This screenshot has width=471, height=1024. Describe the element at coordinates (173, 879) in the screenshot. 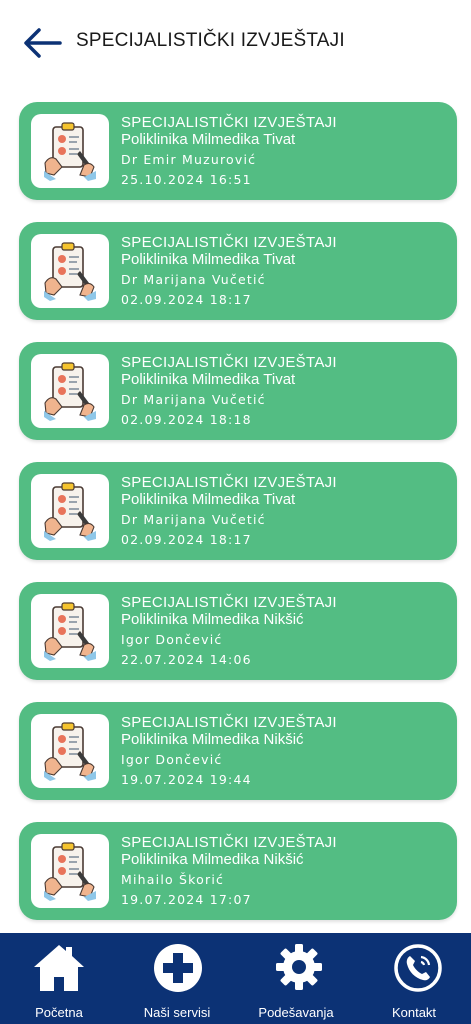

I see `report-doctor: Mihailo Škorić` at that location.